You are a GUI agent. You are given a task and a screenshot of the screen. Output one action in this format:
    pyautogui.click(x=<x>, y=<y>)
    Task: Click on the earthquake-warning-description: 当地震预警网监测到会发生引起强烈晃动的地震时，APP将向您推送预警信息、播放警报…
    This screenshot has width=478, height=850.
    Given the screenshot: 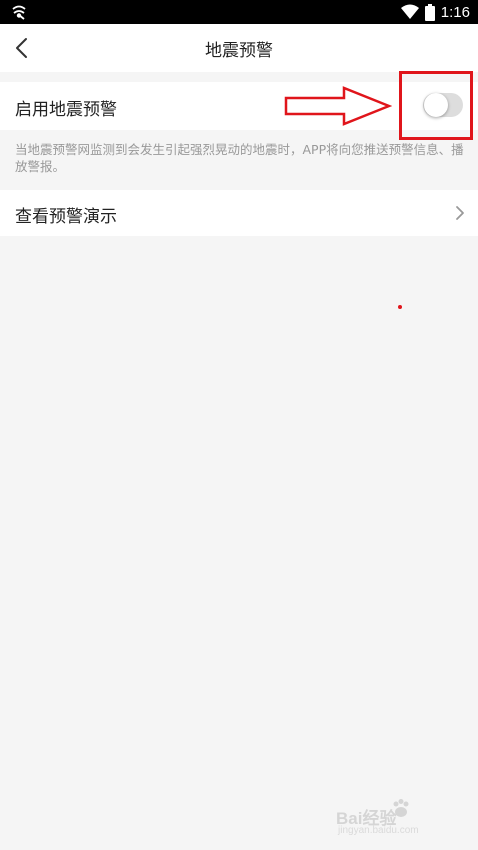 What is the action you would take?
    pyautogui.click(x=239, y=158)
    